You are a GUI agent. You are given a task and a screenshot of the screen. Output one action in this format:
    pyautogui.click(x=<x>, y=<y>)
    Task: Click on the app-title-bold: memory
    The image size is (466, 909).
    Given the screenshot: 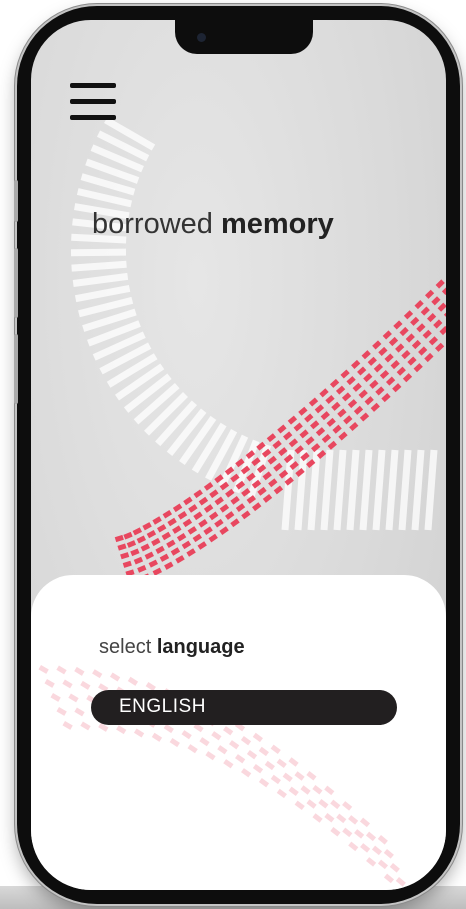 What is the action you would take?
    pyautogui.click(x=277, y=224)
    